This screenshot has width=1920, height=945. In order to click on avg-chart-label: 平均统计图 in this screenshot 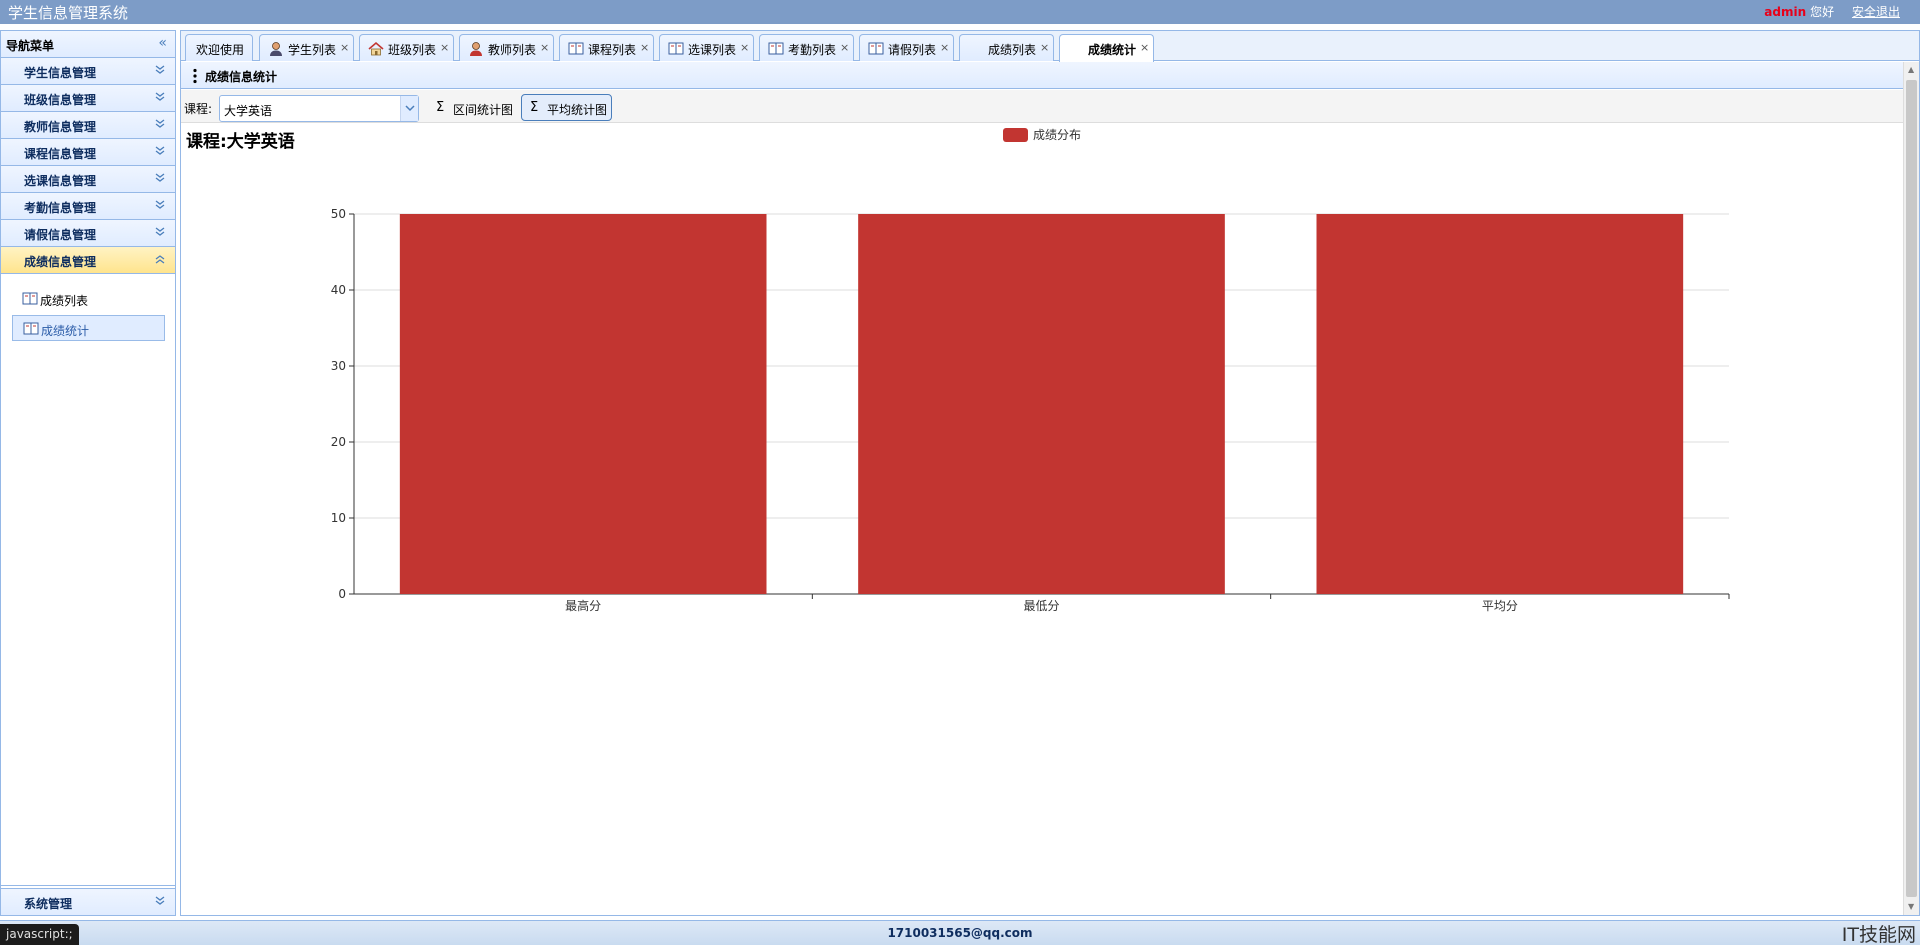, I will do `click(577, 110)`.